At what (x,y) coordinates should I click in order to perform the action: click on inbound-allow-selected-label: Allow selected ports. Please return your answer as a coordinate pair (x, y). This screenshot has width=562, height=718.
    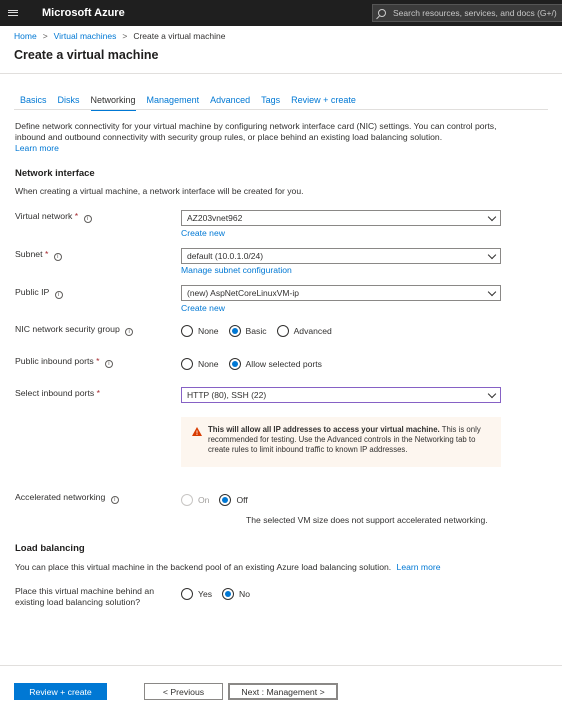
    Looking at the image, I should click on (283, 364).